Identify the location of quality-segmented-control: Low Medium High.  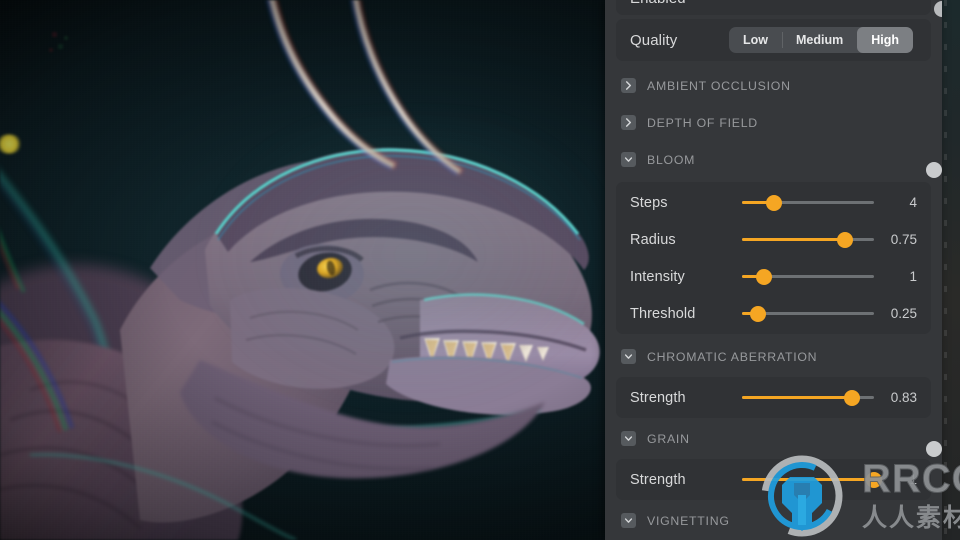
(820, 40).